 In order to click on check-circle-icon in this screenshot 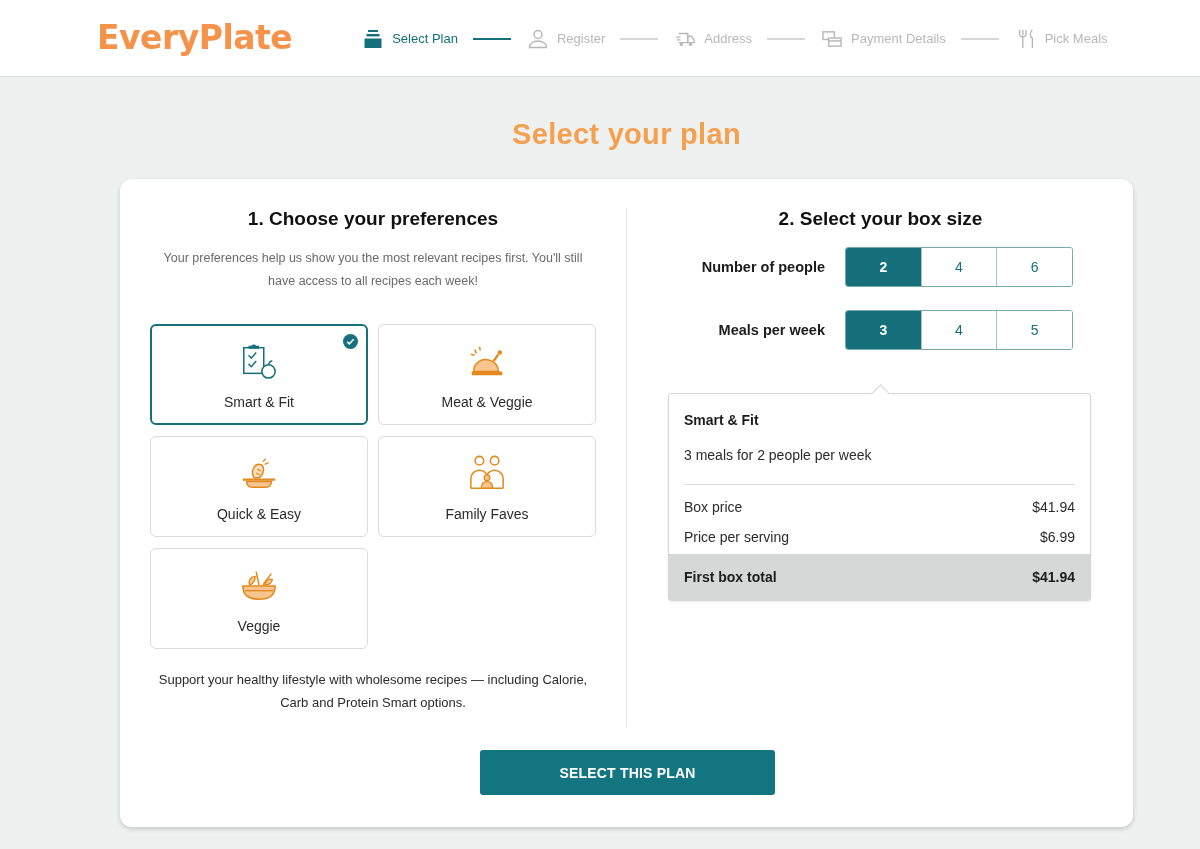, I will do `click(350, 341)`.